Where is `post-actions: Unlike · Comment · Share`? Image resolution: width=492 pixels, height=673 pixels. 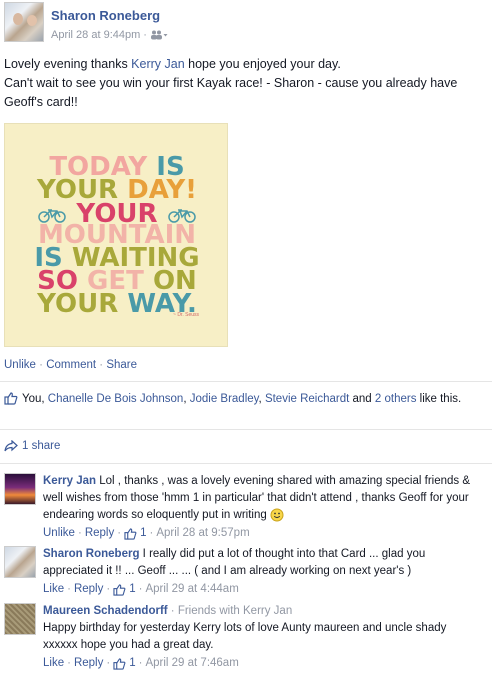
post-actions: Unlike · Comment · Share is located at coordinates (70, 365).